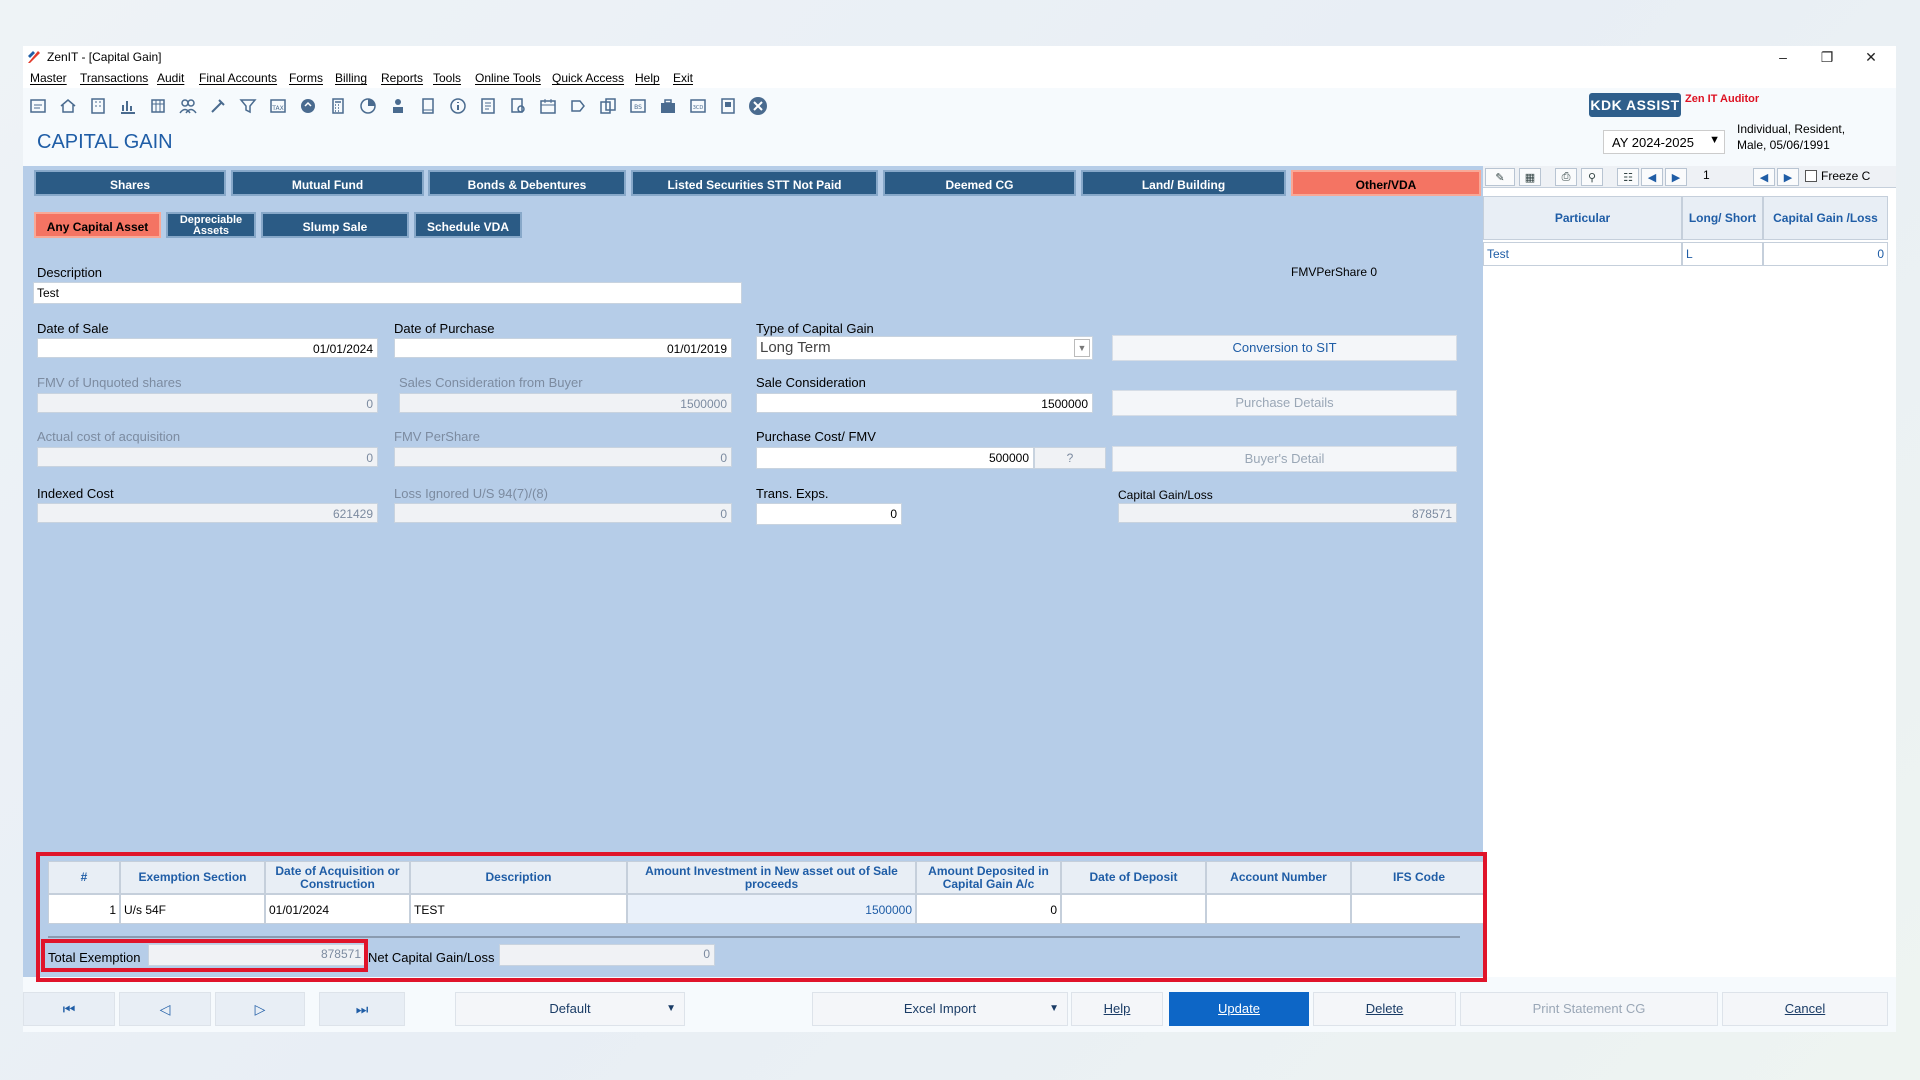 The width and height of the screenshot is (1920, 1080). I want to click on update-button: Update, so click(1239, 1009).